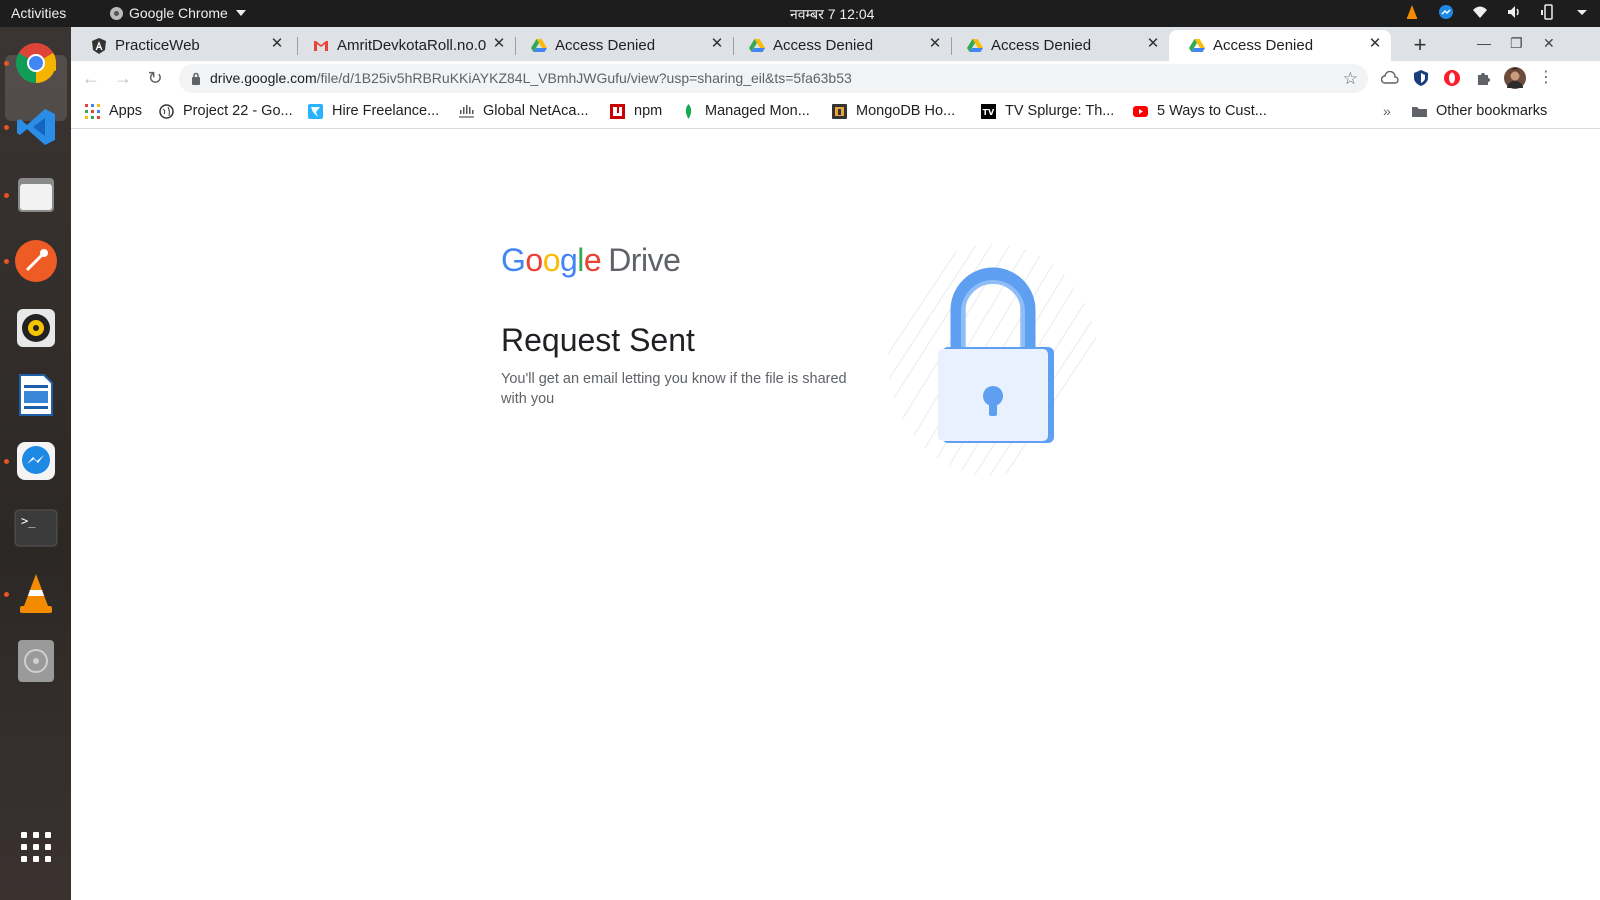 This screenshot has height=900, width=1600. Describe the element at coordinates (1483, 78) in the screenshot. I see `extensions-puzzle-icon` at that location.